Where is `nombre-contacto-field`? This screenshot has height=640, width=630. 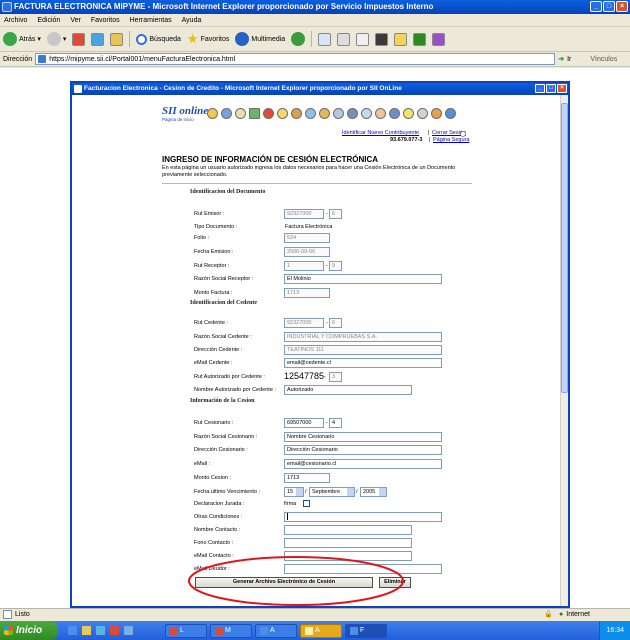
nombre-contacto-field is located at coordinates (348, 530).